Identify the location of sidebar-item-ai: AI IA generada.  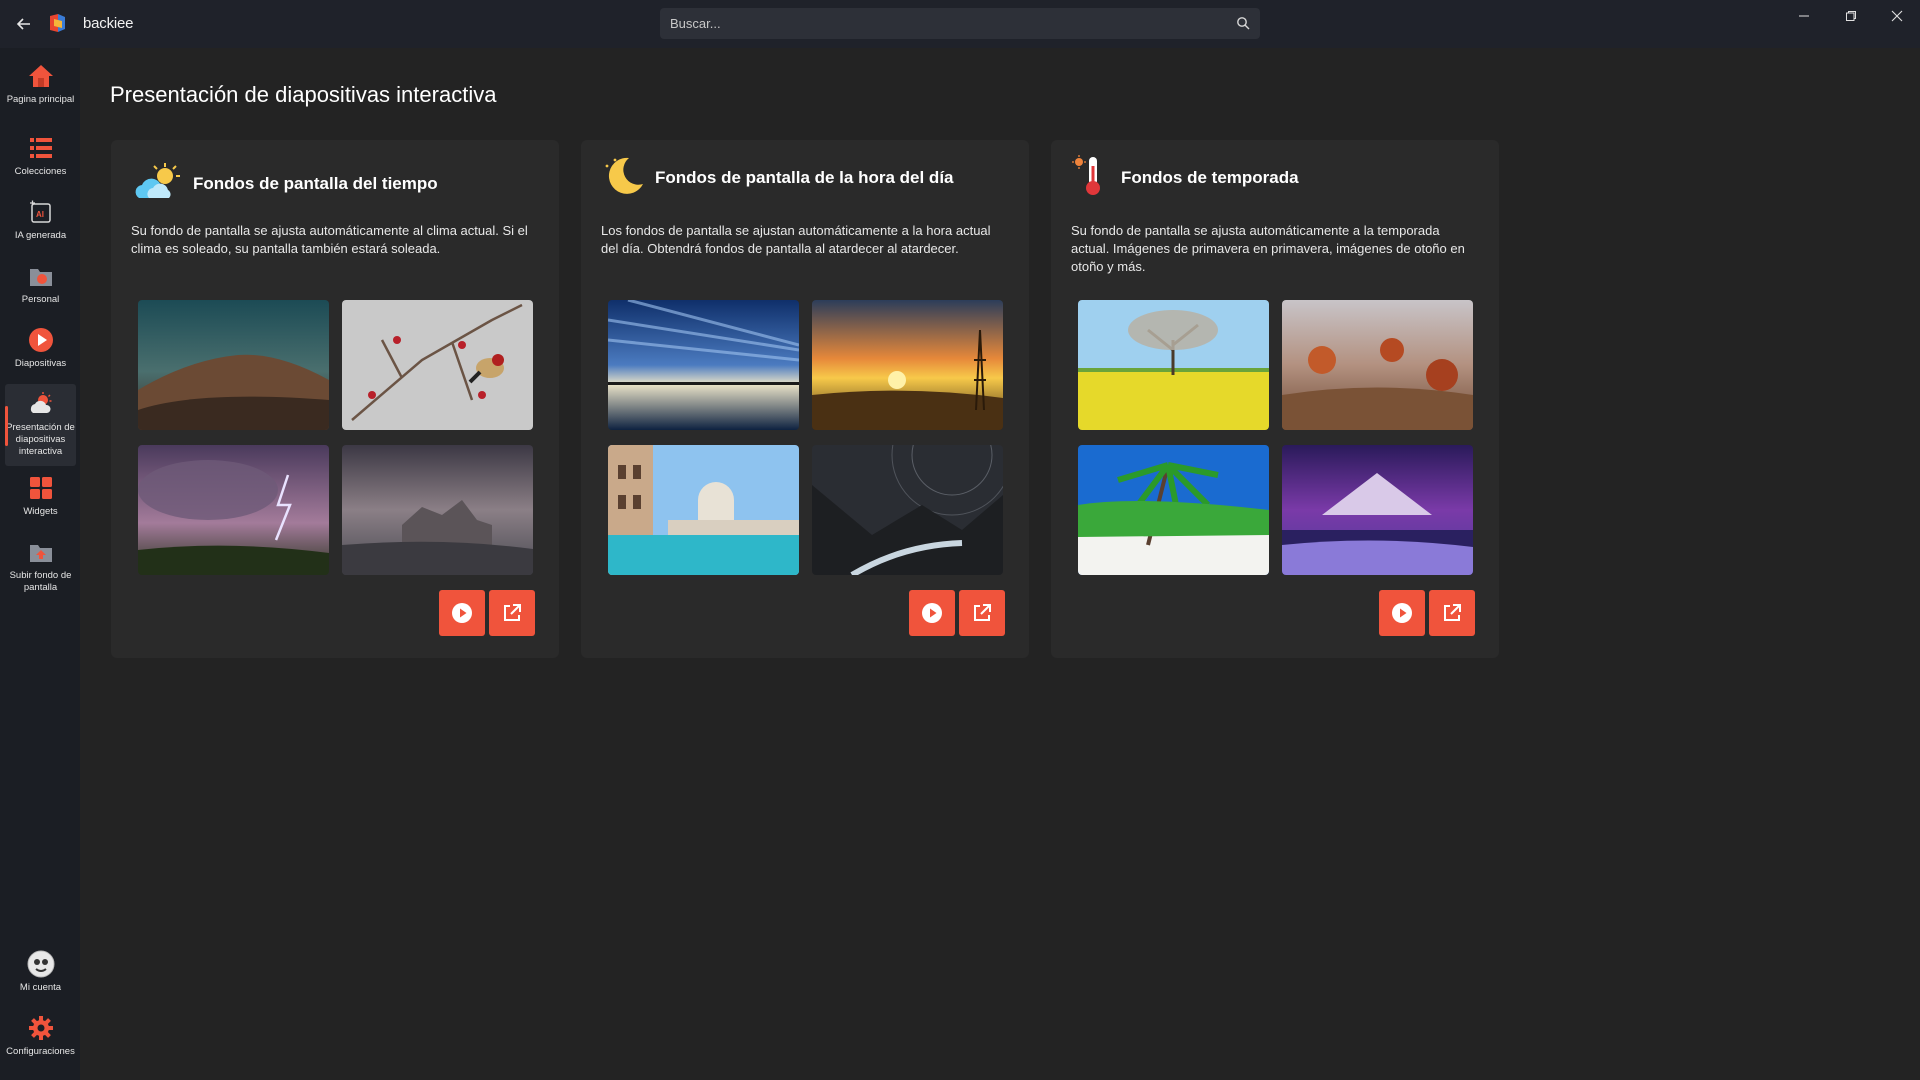
(40, 220).